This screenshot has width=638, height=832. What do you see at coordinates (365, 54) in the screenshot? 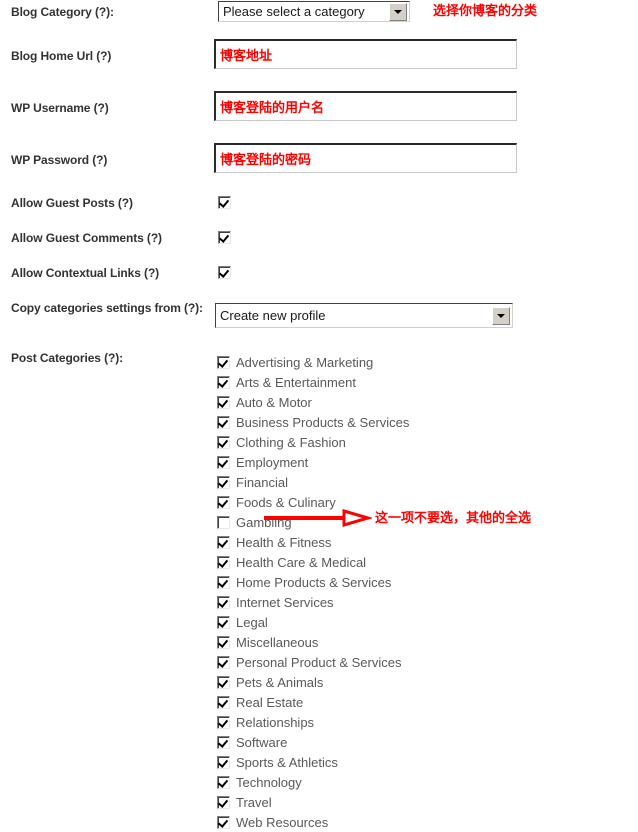
I see `blog-home-url-input: 博客地址` at bounding box center [365, 54].